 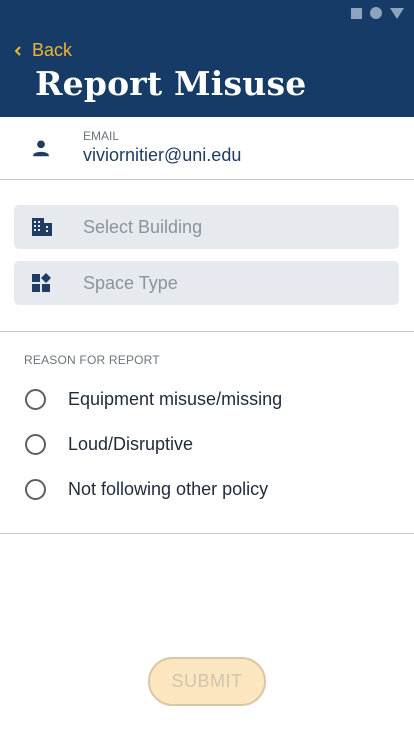 I want to click on email-label: EMAIL, so click(x=101, y=136).